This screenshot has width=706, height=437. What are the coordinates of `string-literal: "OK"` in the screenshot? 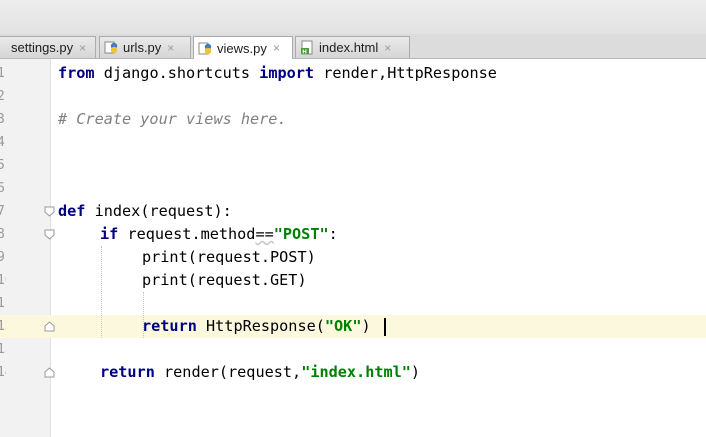 It's located at (343, 326).